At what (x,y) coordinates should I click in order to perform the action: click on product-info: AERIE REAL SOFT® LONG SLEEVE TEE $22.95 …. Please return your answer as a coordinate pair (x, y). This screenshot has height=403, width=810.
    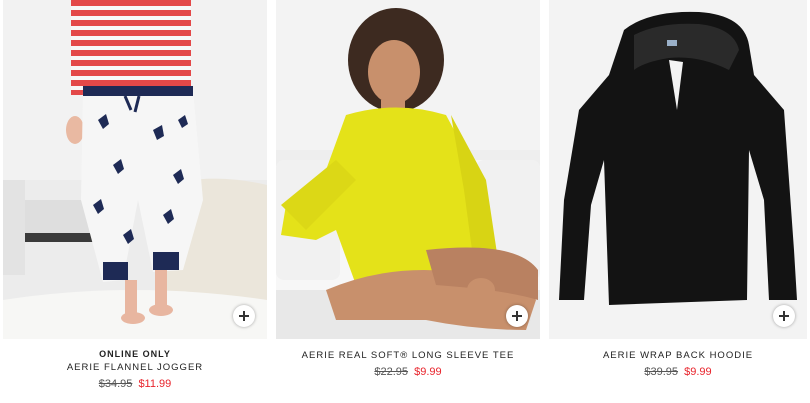
    Looking at the image, I should click on (408, 359).